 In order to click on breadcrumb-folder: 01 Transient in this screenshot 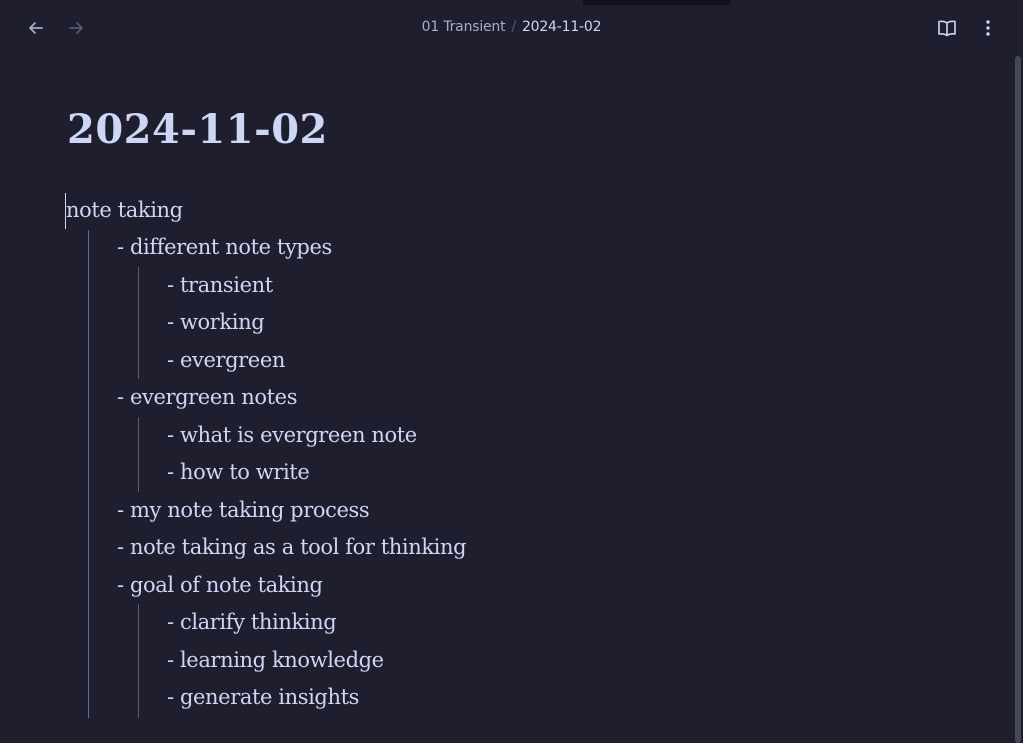, I will do `click(464, 27)`.